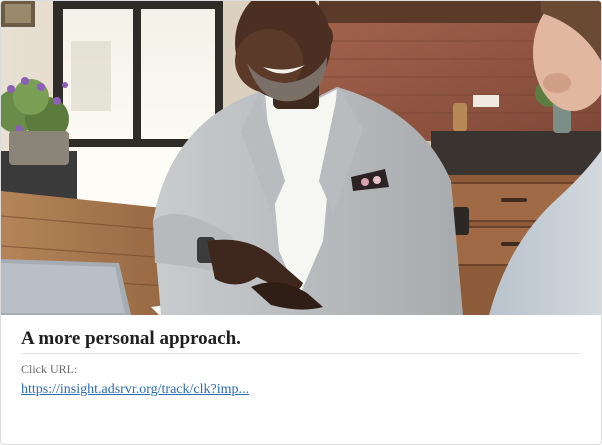 This screenshot has height=445, width=602. What do you see at coordinates (49, 369) in the screenshot?
I see `click-url-label: Click URL:` at bounding box center [49, 369].